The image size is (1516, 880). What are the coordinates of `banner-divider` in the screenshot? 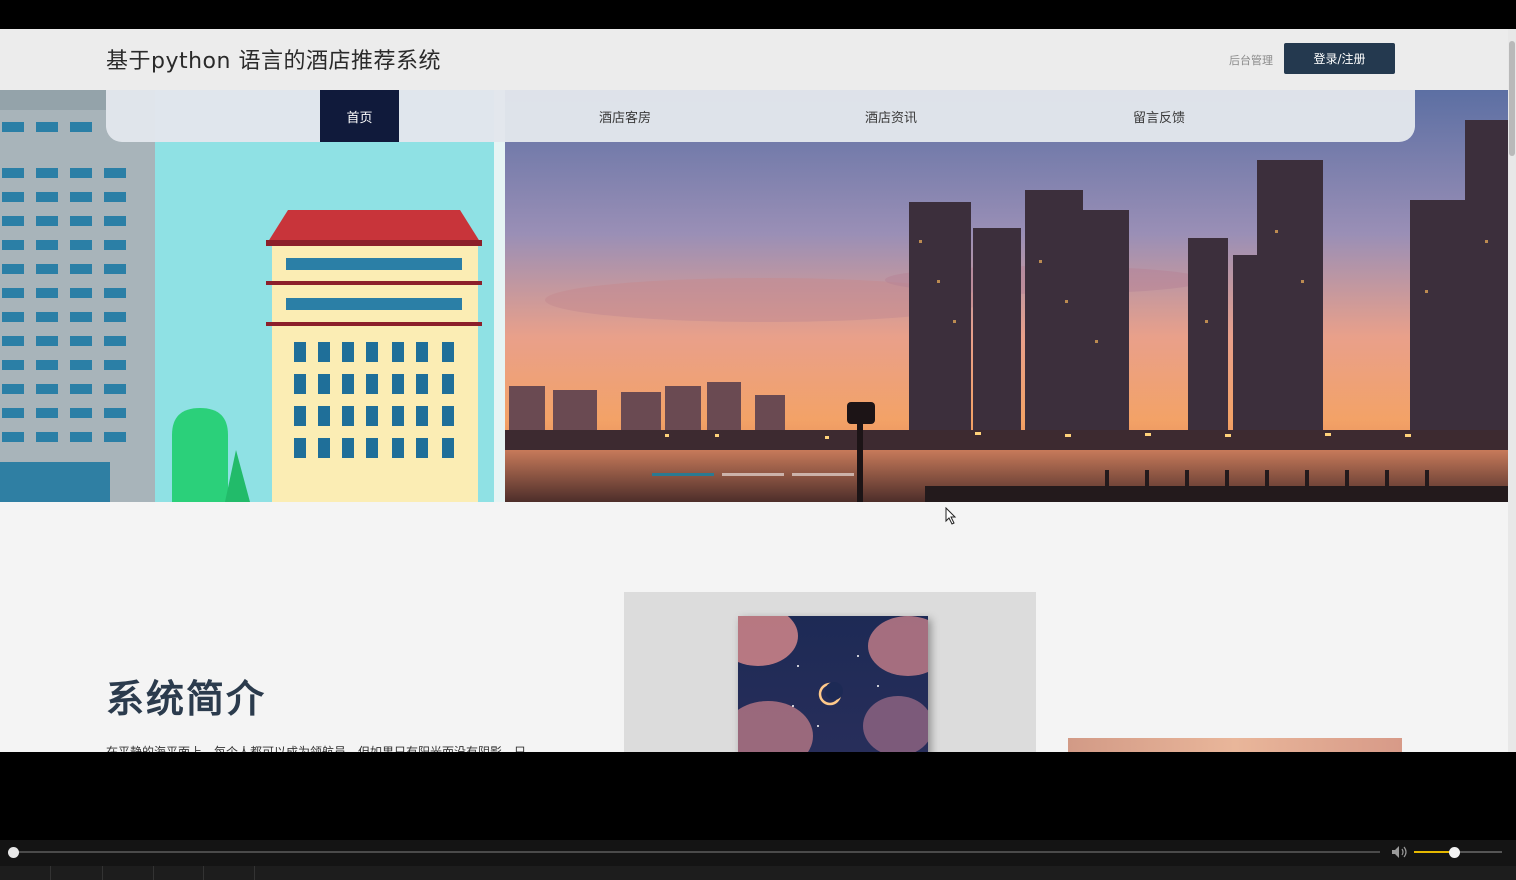 It's located at (499, 296).